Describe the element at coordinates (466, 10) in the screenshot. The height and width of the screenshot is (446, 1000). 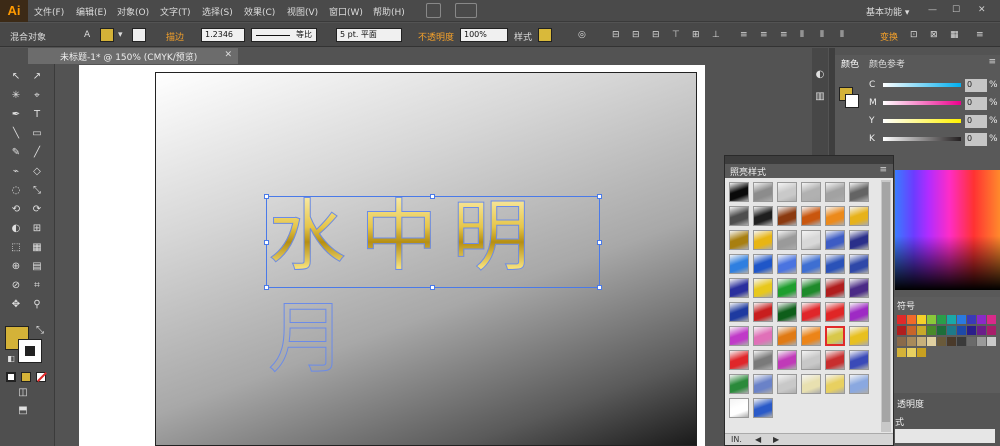
I see `arrange-documents-icon` at that location.